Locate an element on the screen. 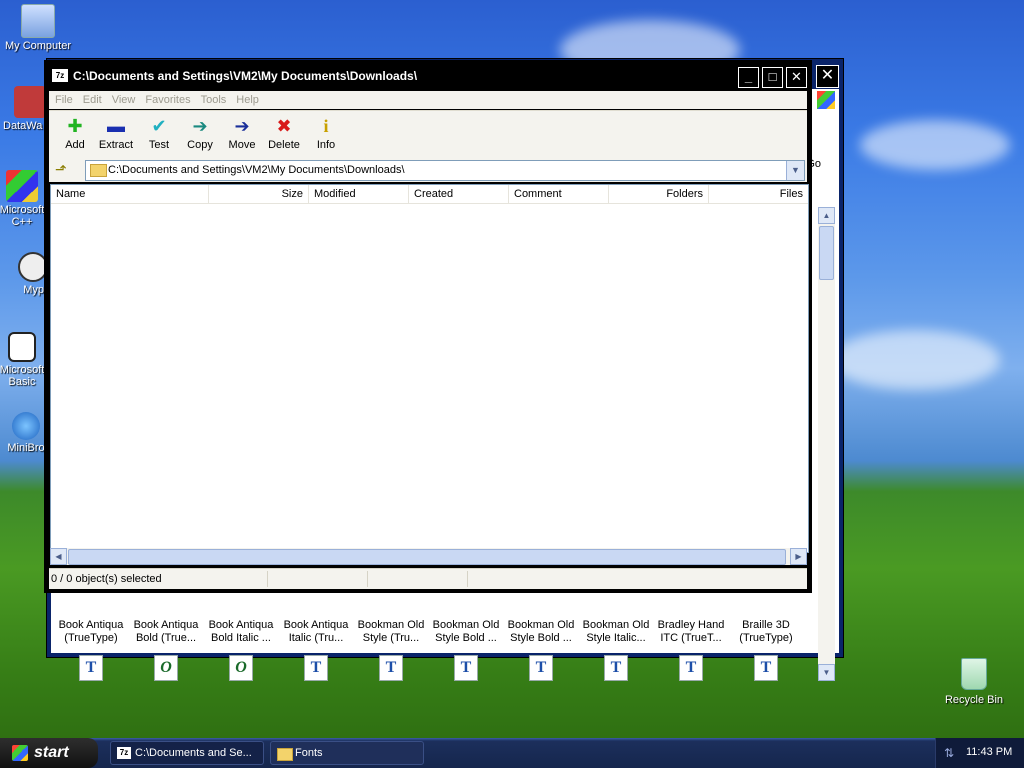 The height and width of the screenshot is (768, 1024). minimize-button: _ is located at coordinates (748, 77).